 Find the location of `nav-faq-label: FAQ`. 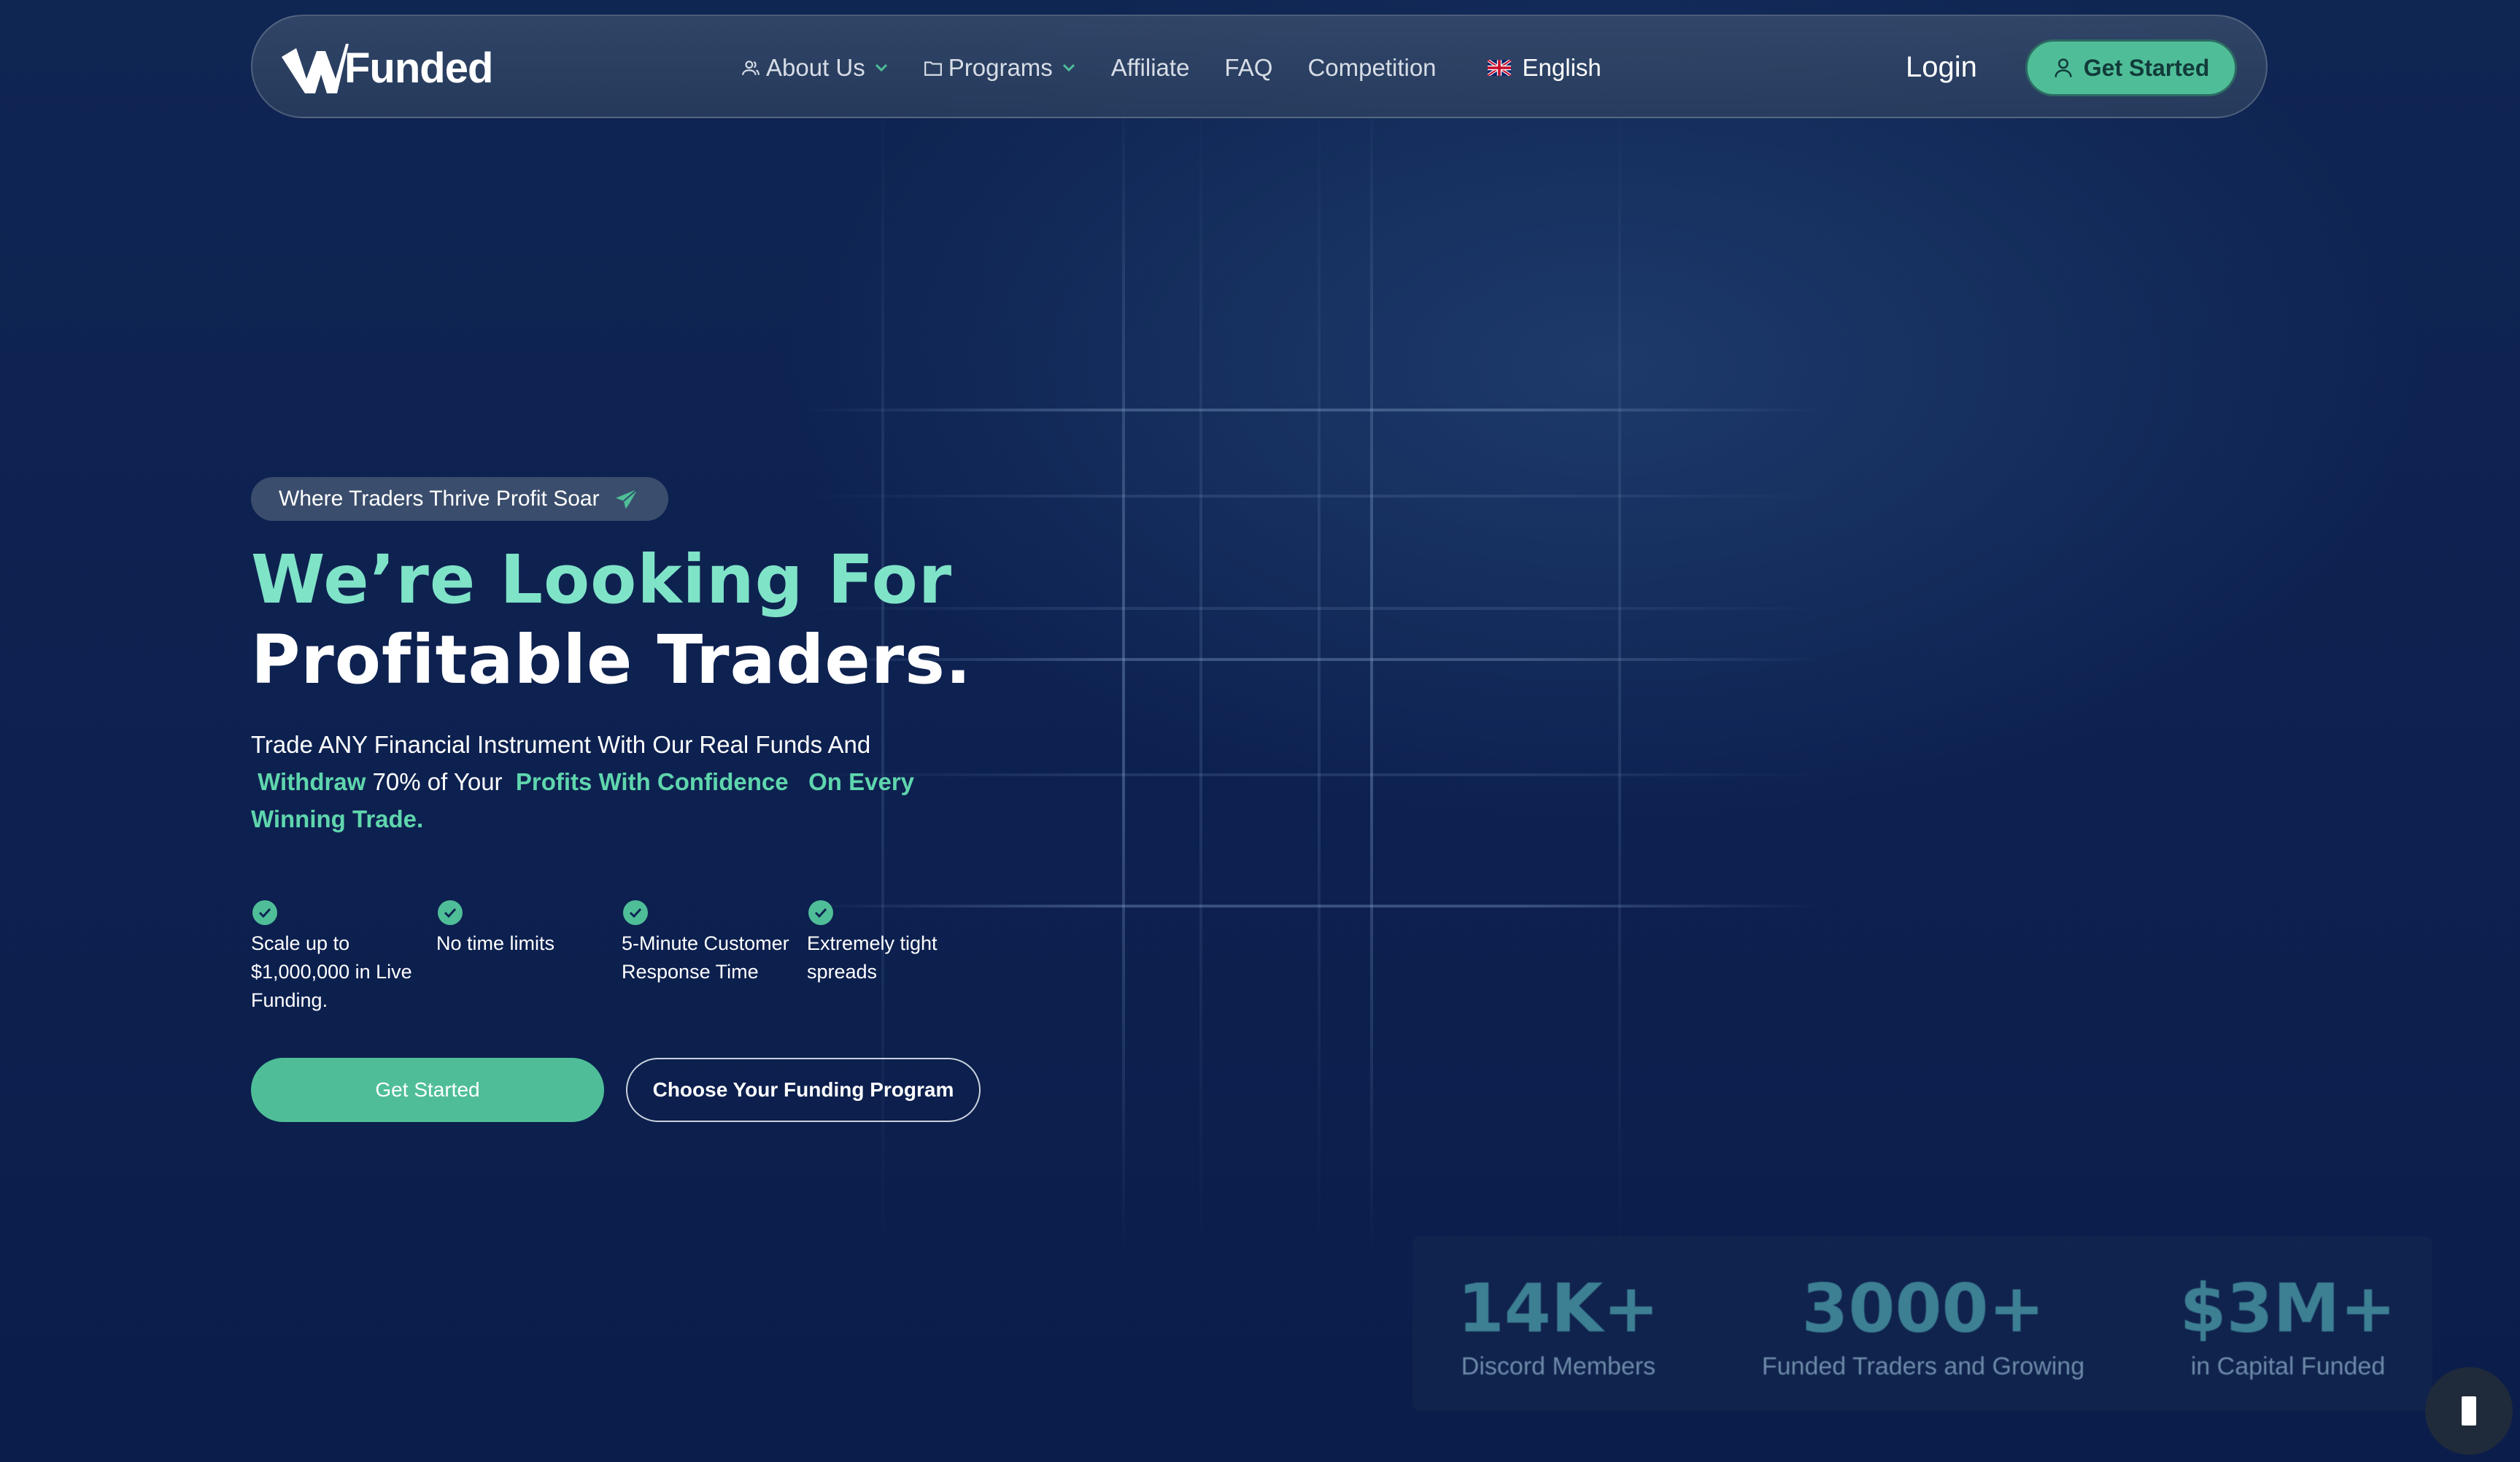

nav-faq-label: FAQ is located at coordinates (1248, 67).